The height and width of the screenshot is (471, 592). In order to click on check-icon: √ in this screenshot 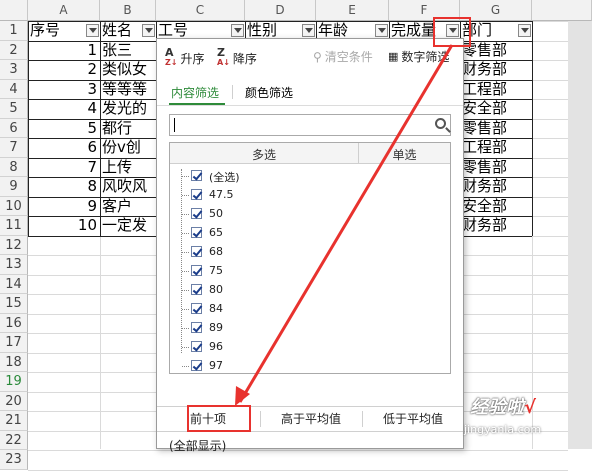, I will do `click(530, 407)`.